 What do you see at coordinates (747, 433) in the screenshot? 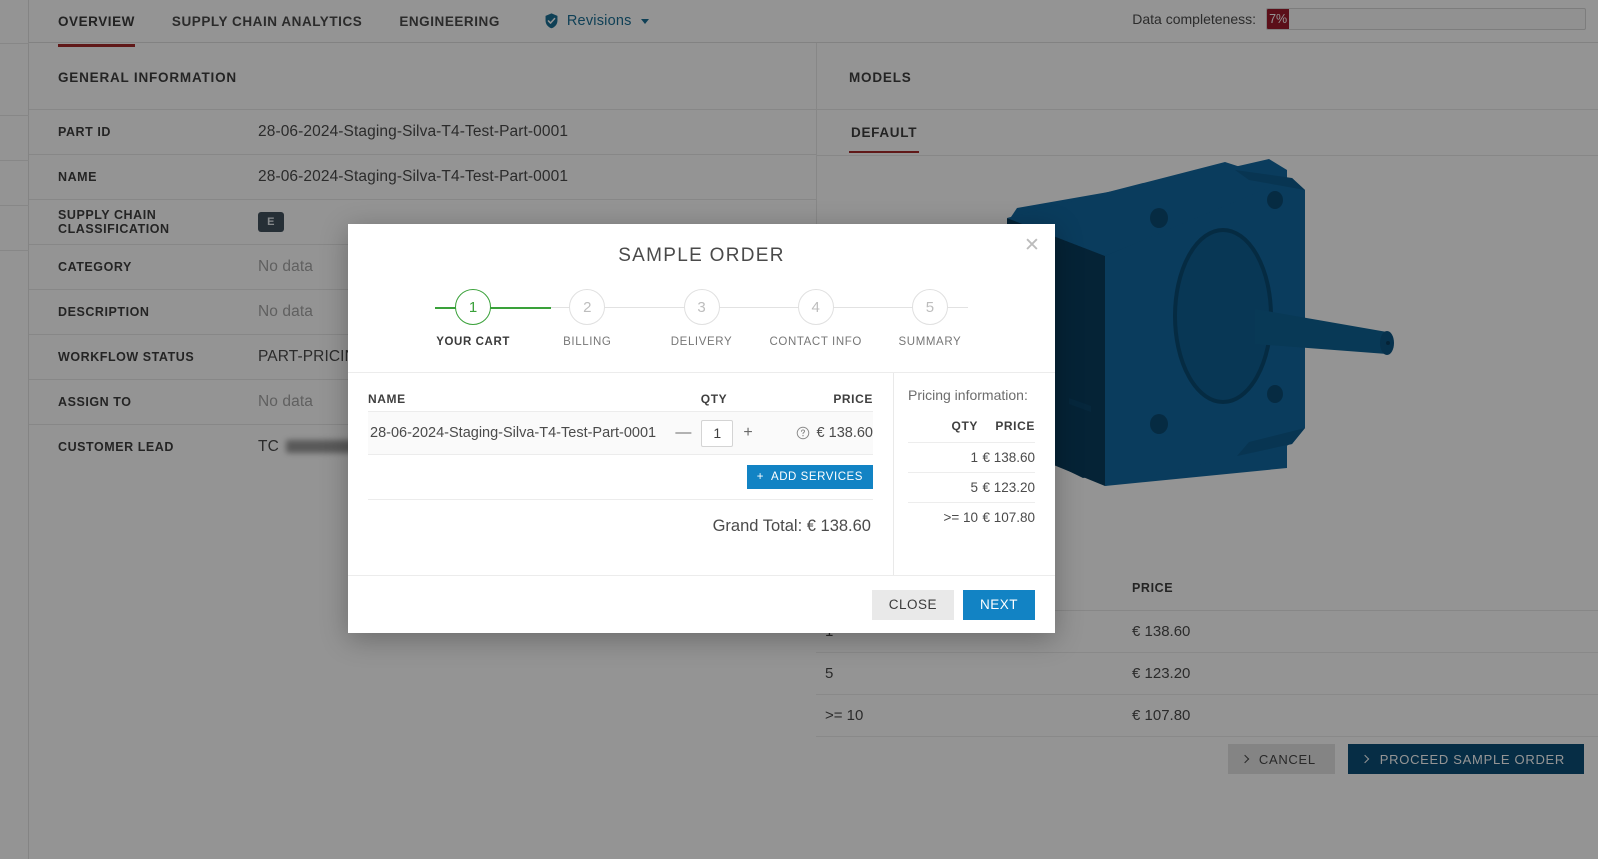
I see `increment-quantity-button: +` at bounding box center [747, 433].